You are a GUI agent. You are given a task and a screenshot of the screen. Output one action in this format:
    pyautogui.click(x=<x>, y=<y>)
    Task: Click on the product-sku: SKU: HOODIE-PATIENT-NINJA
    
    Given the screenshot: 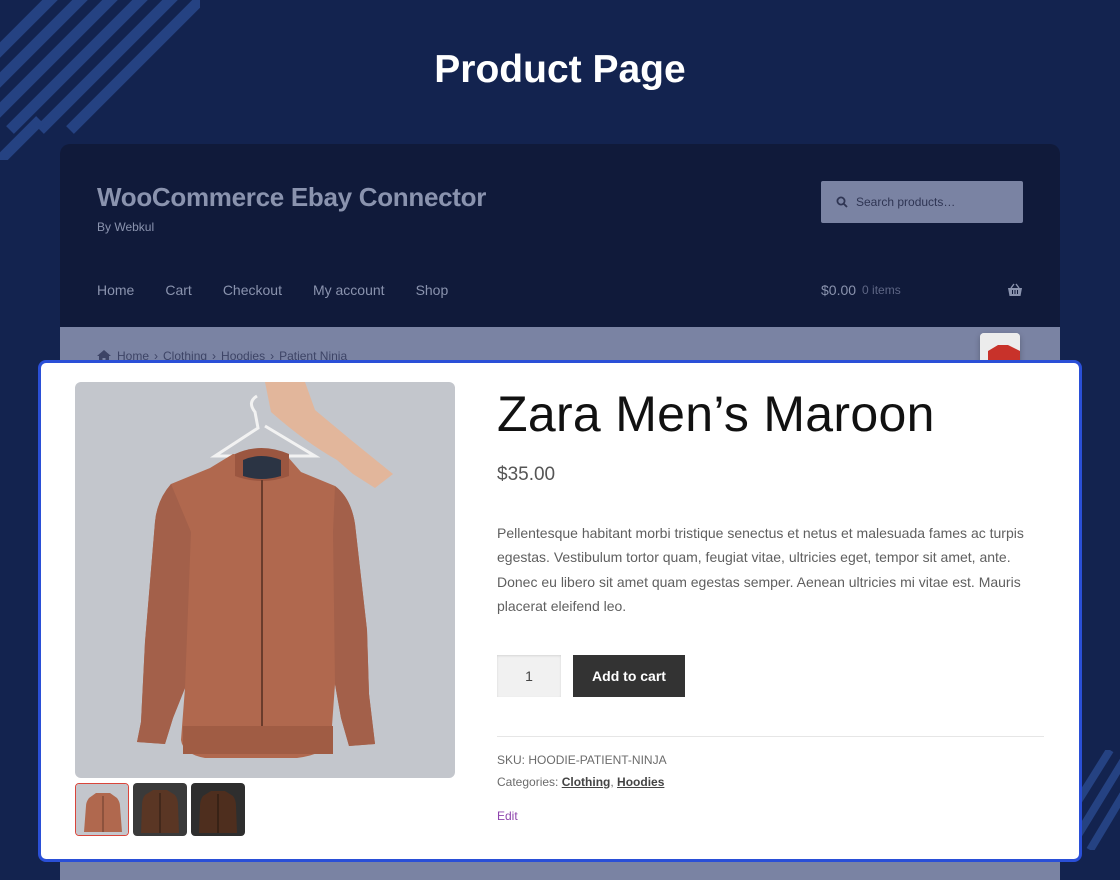 What is the action you would take?
    pyautogui.click(x=582, y=760)
    